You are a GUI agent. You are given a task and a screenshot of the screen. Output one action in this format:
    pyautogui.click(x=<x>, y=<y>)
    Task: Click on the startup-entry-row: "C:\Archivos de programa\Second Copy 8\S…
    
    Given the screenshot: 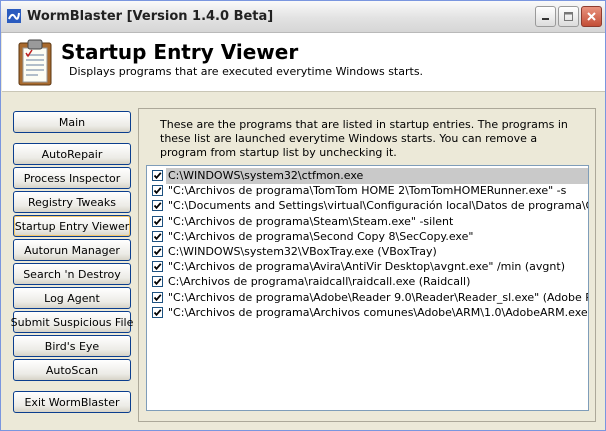 What is the action you would take?
    pyautogui.click(x=368, y=237)
    